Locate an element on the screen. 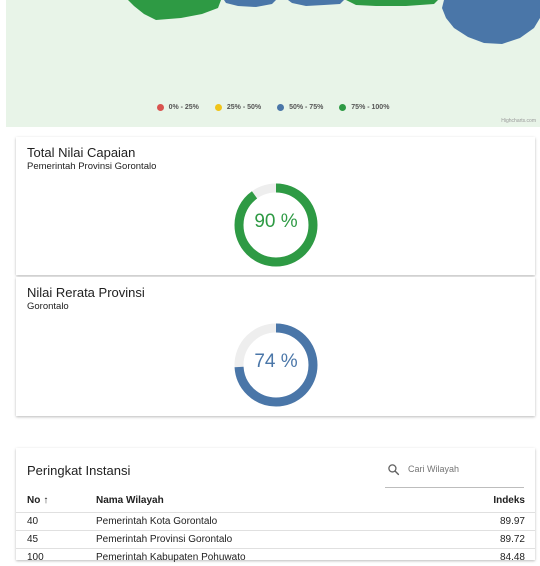 The height and width of the screenshot is (566, 540). ranking-title: Peringkat Instansi is located at coordinates (79, 470).